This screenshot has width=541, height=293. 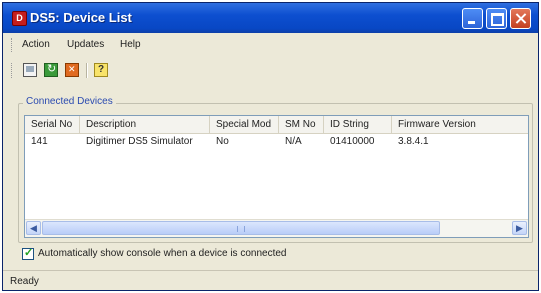 What do you see at coordinates (87, 70) in the screenshot?
I see `toolbar-separator` at bounding box center [87, 70].